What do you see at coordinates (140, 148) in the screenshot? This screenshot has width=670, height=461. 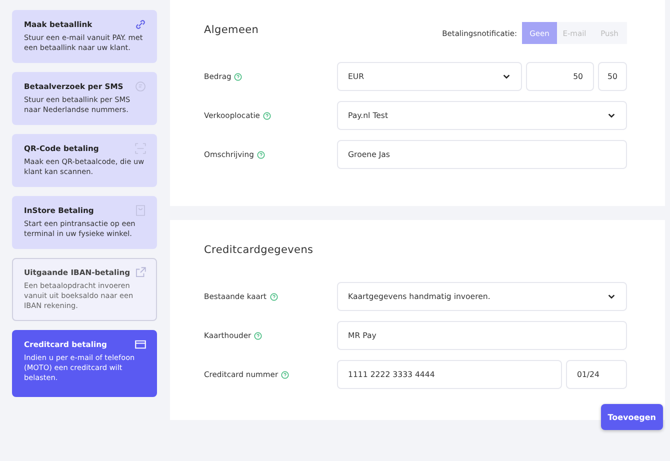 I see `scan-icon` at bounding box center [140, 148].